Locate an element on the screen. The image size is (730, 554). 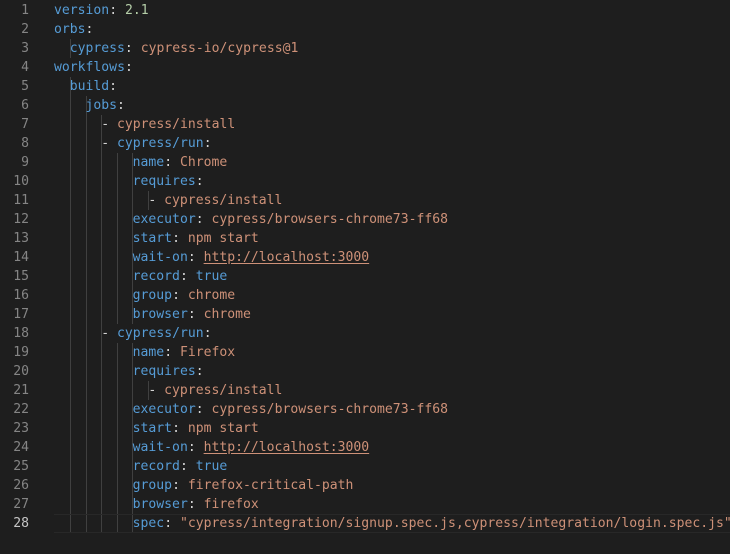
code-line: 24 wait-on: http://localhost:3000 is located at coordinates (365, 447).